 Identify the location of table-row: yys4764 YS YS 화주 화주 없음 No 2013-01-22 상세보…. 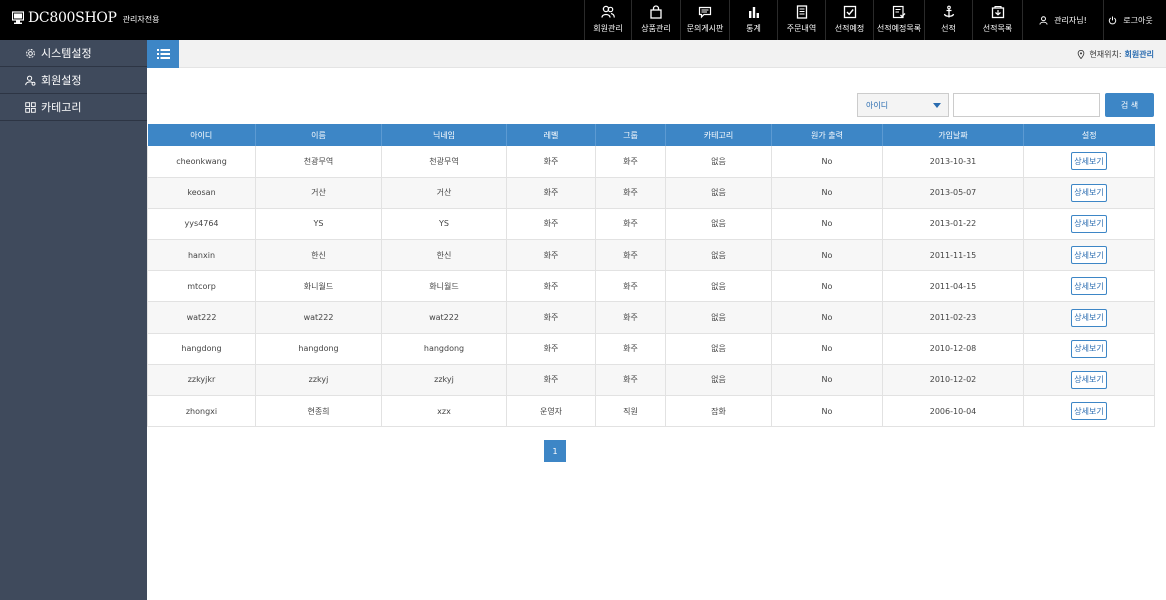
(651, 224).